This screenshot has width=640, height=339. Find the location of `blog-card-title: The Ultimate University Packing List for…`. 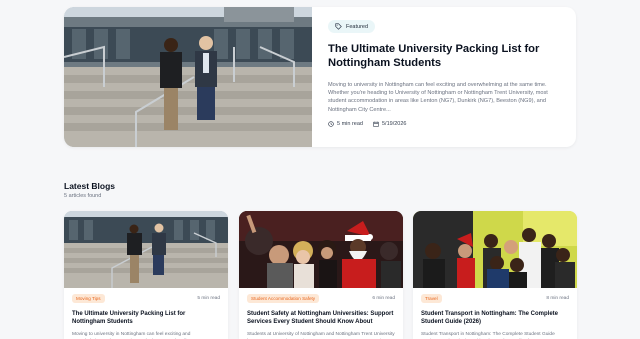

blog-card-title: The Ultimate University Packing List for… is located at coordinates (146, 318).